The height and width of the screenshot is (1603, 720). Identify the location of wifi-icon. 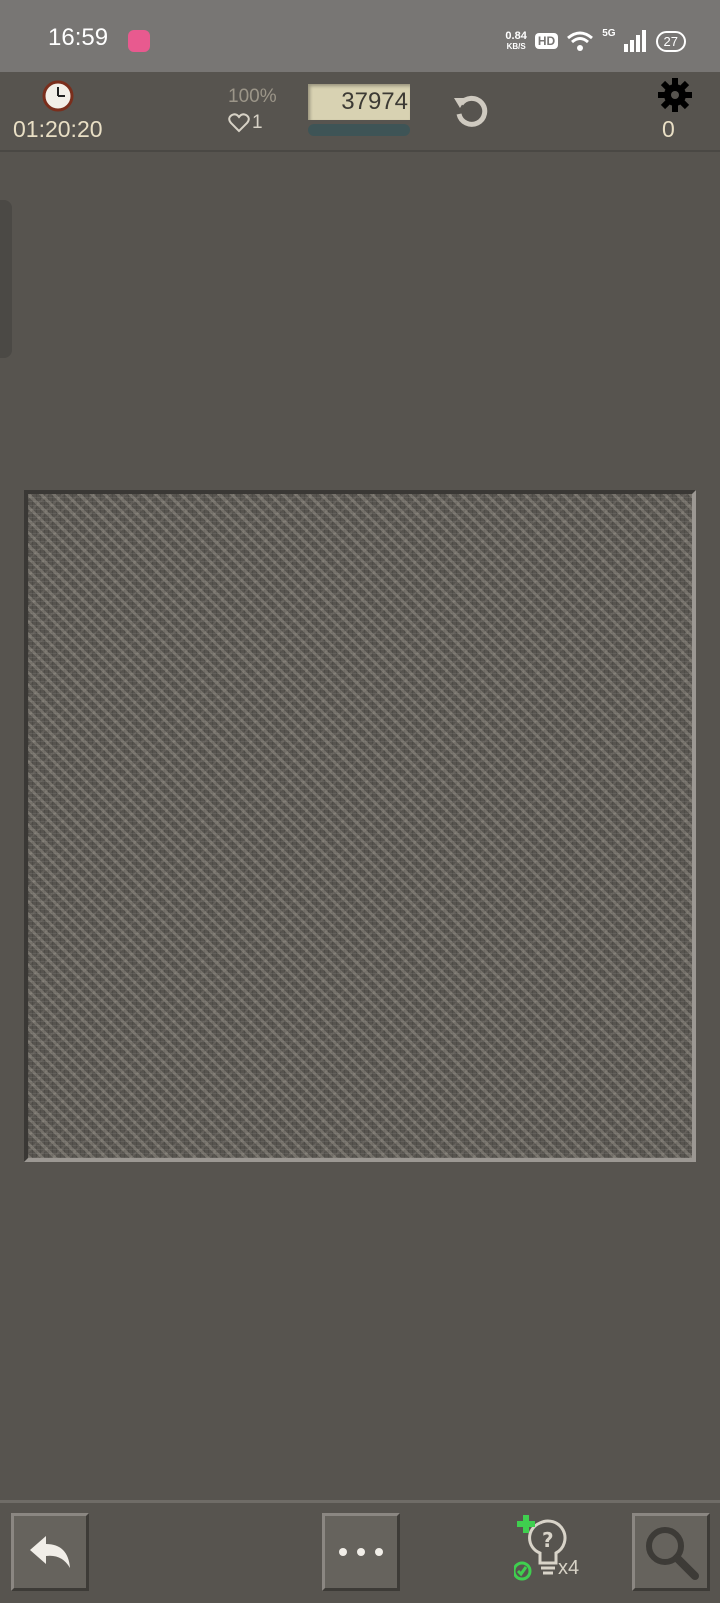
(580, 41).